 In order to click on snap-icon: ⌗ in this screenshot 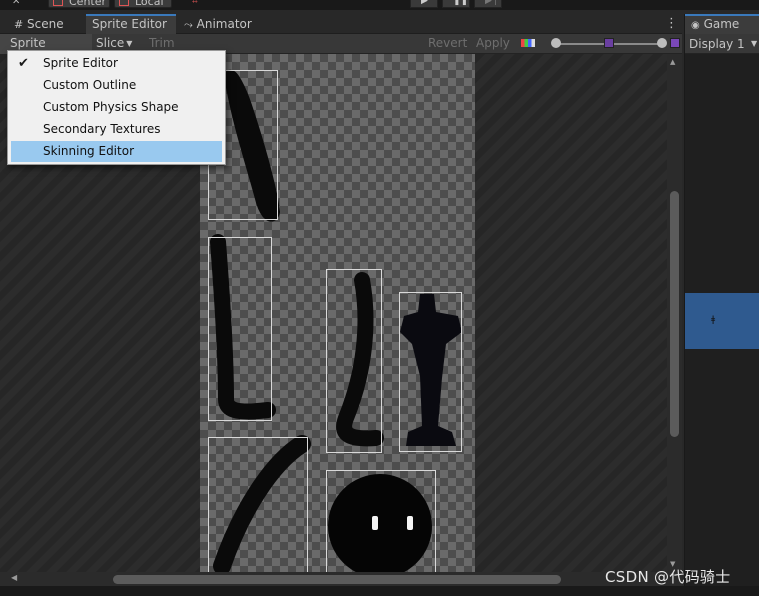, I will do `click(200, 4)`.